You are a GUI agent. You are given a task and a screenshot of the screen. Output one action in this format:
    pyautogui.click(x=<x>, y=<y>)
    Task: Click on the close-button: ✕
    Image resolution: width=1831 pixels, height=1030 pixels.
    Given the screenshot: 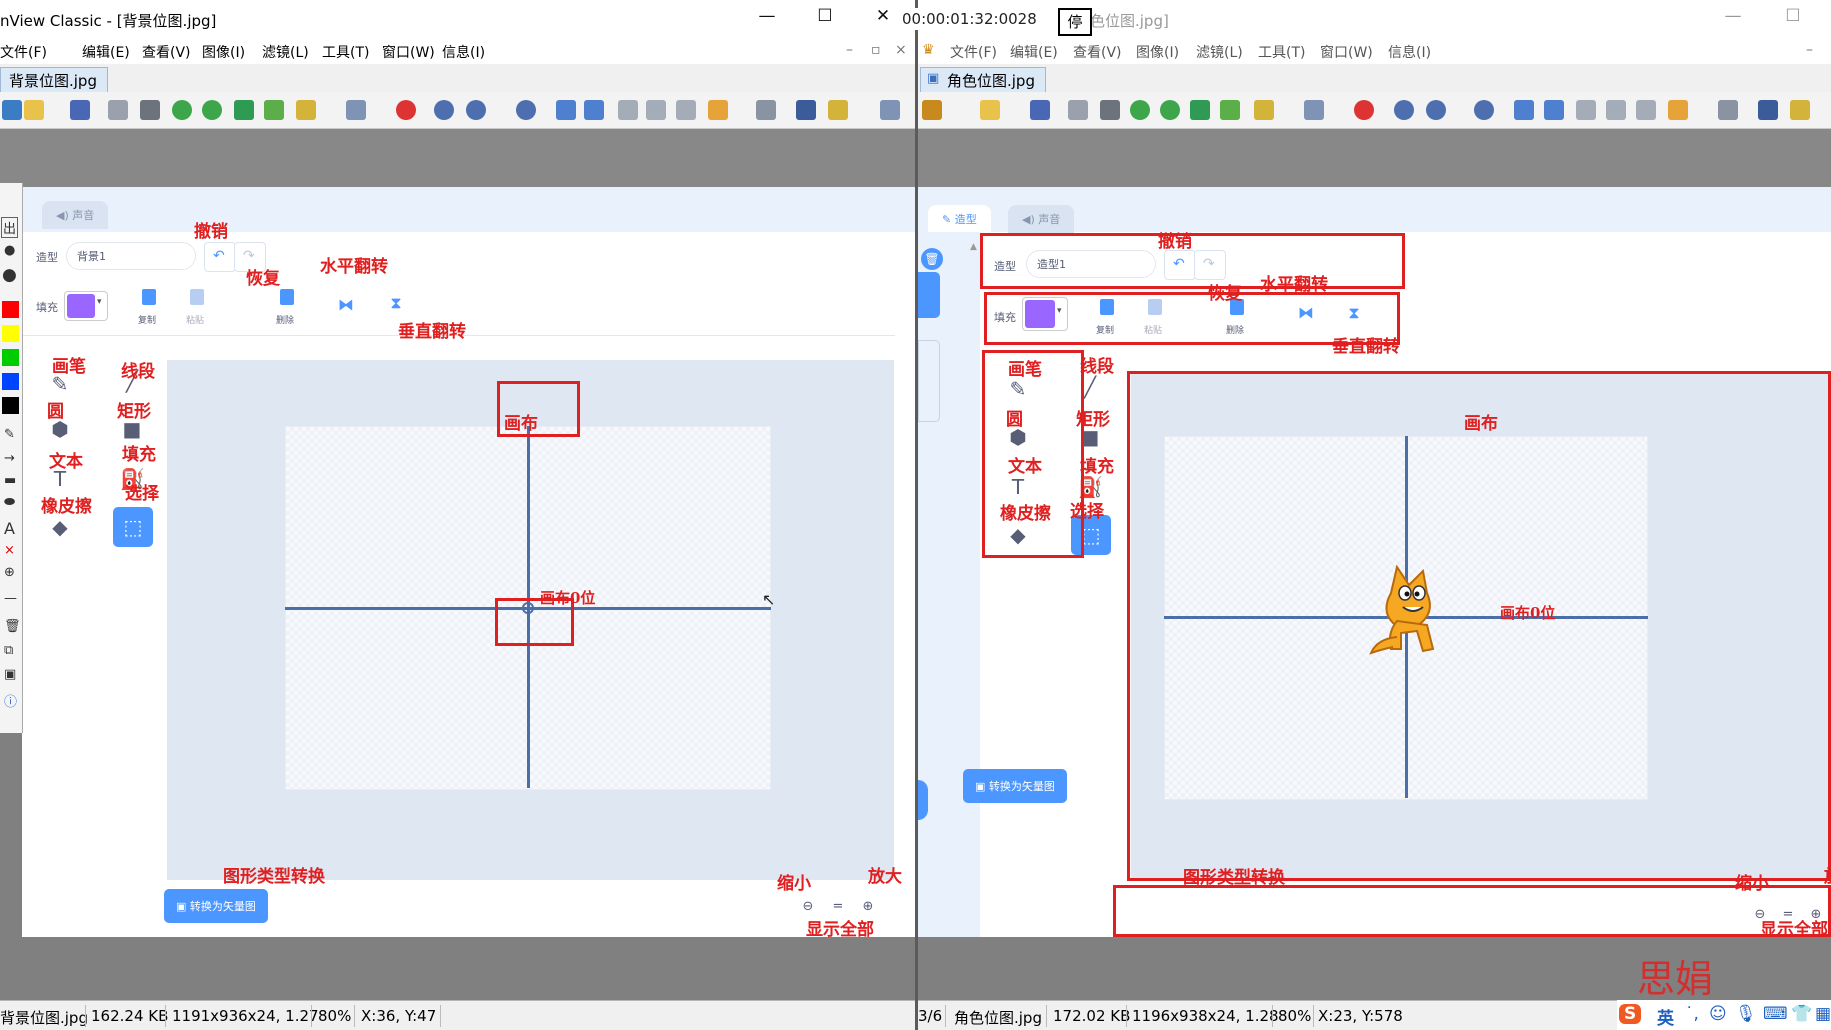 What is the action you would take?
    pyautogui.click(x=883, y=16)
    